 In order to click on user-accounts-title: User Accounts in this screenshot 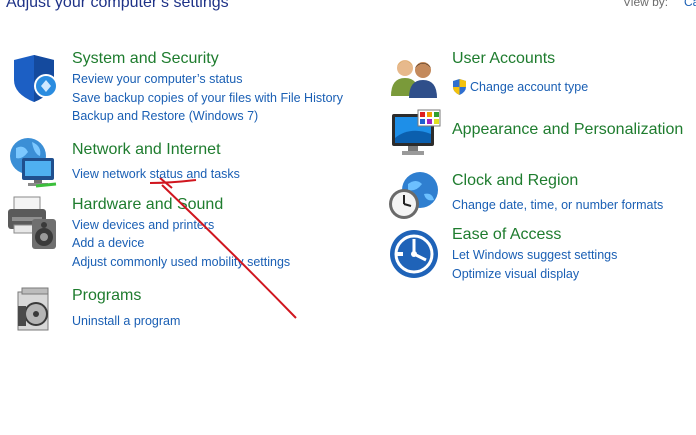, I will do `click(503, 59)`.